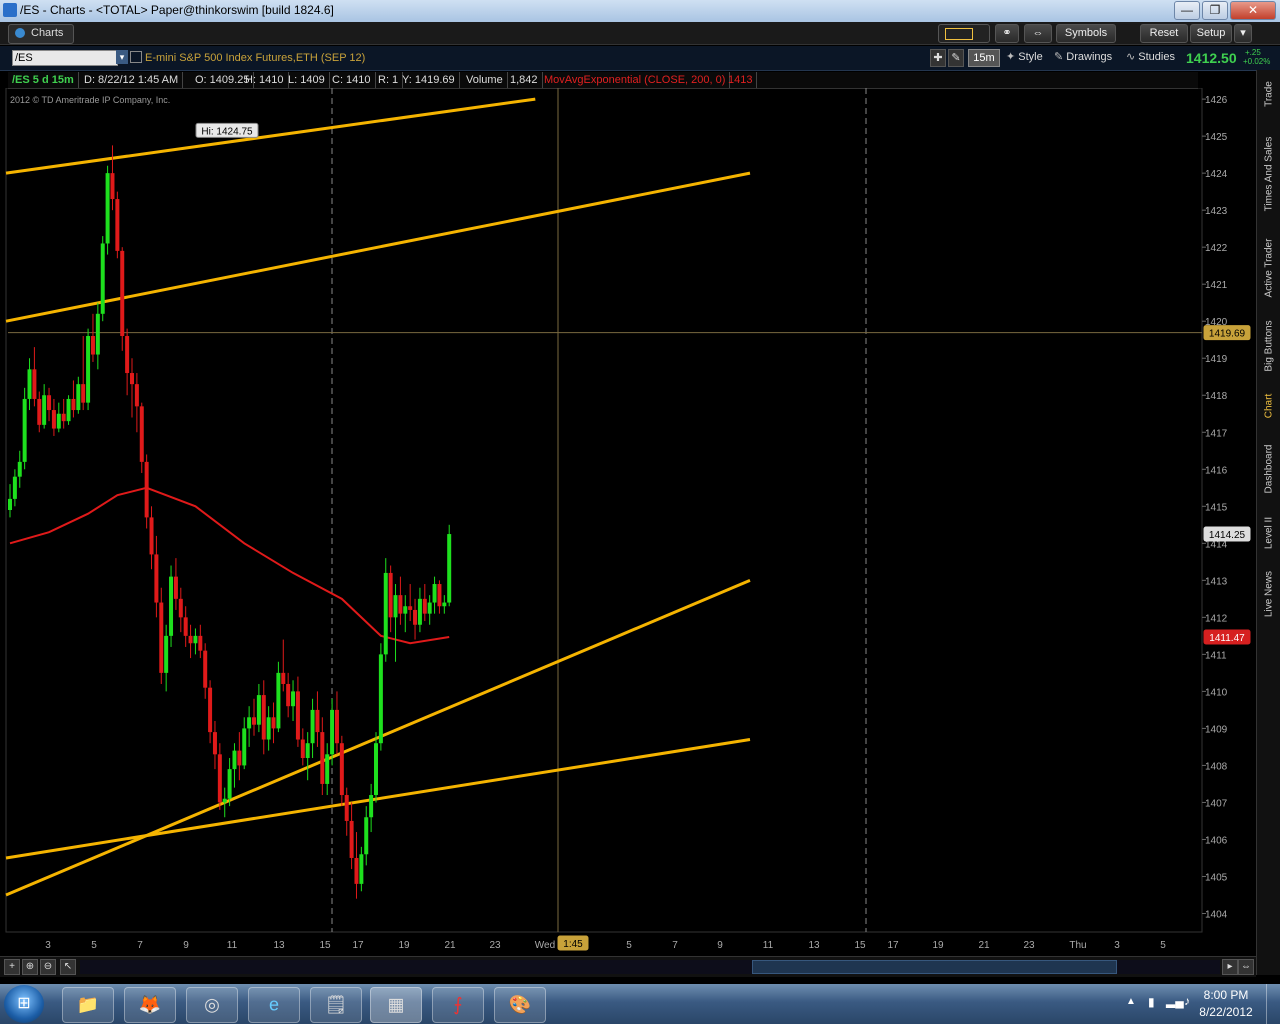 The height and width of the screenshot is (1024, 1280). I want to click on x-tick-label: 15, so click(860, 945).